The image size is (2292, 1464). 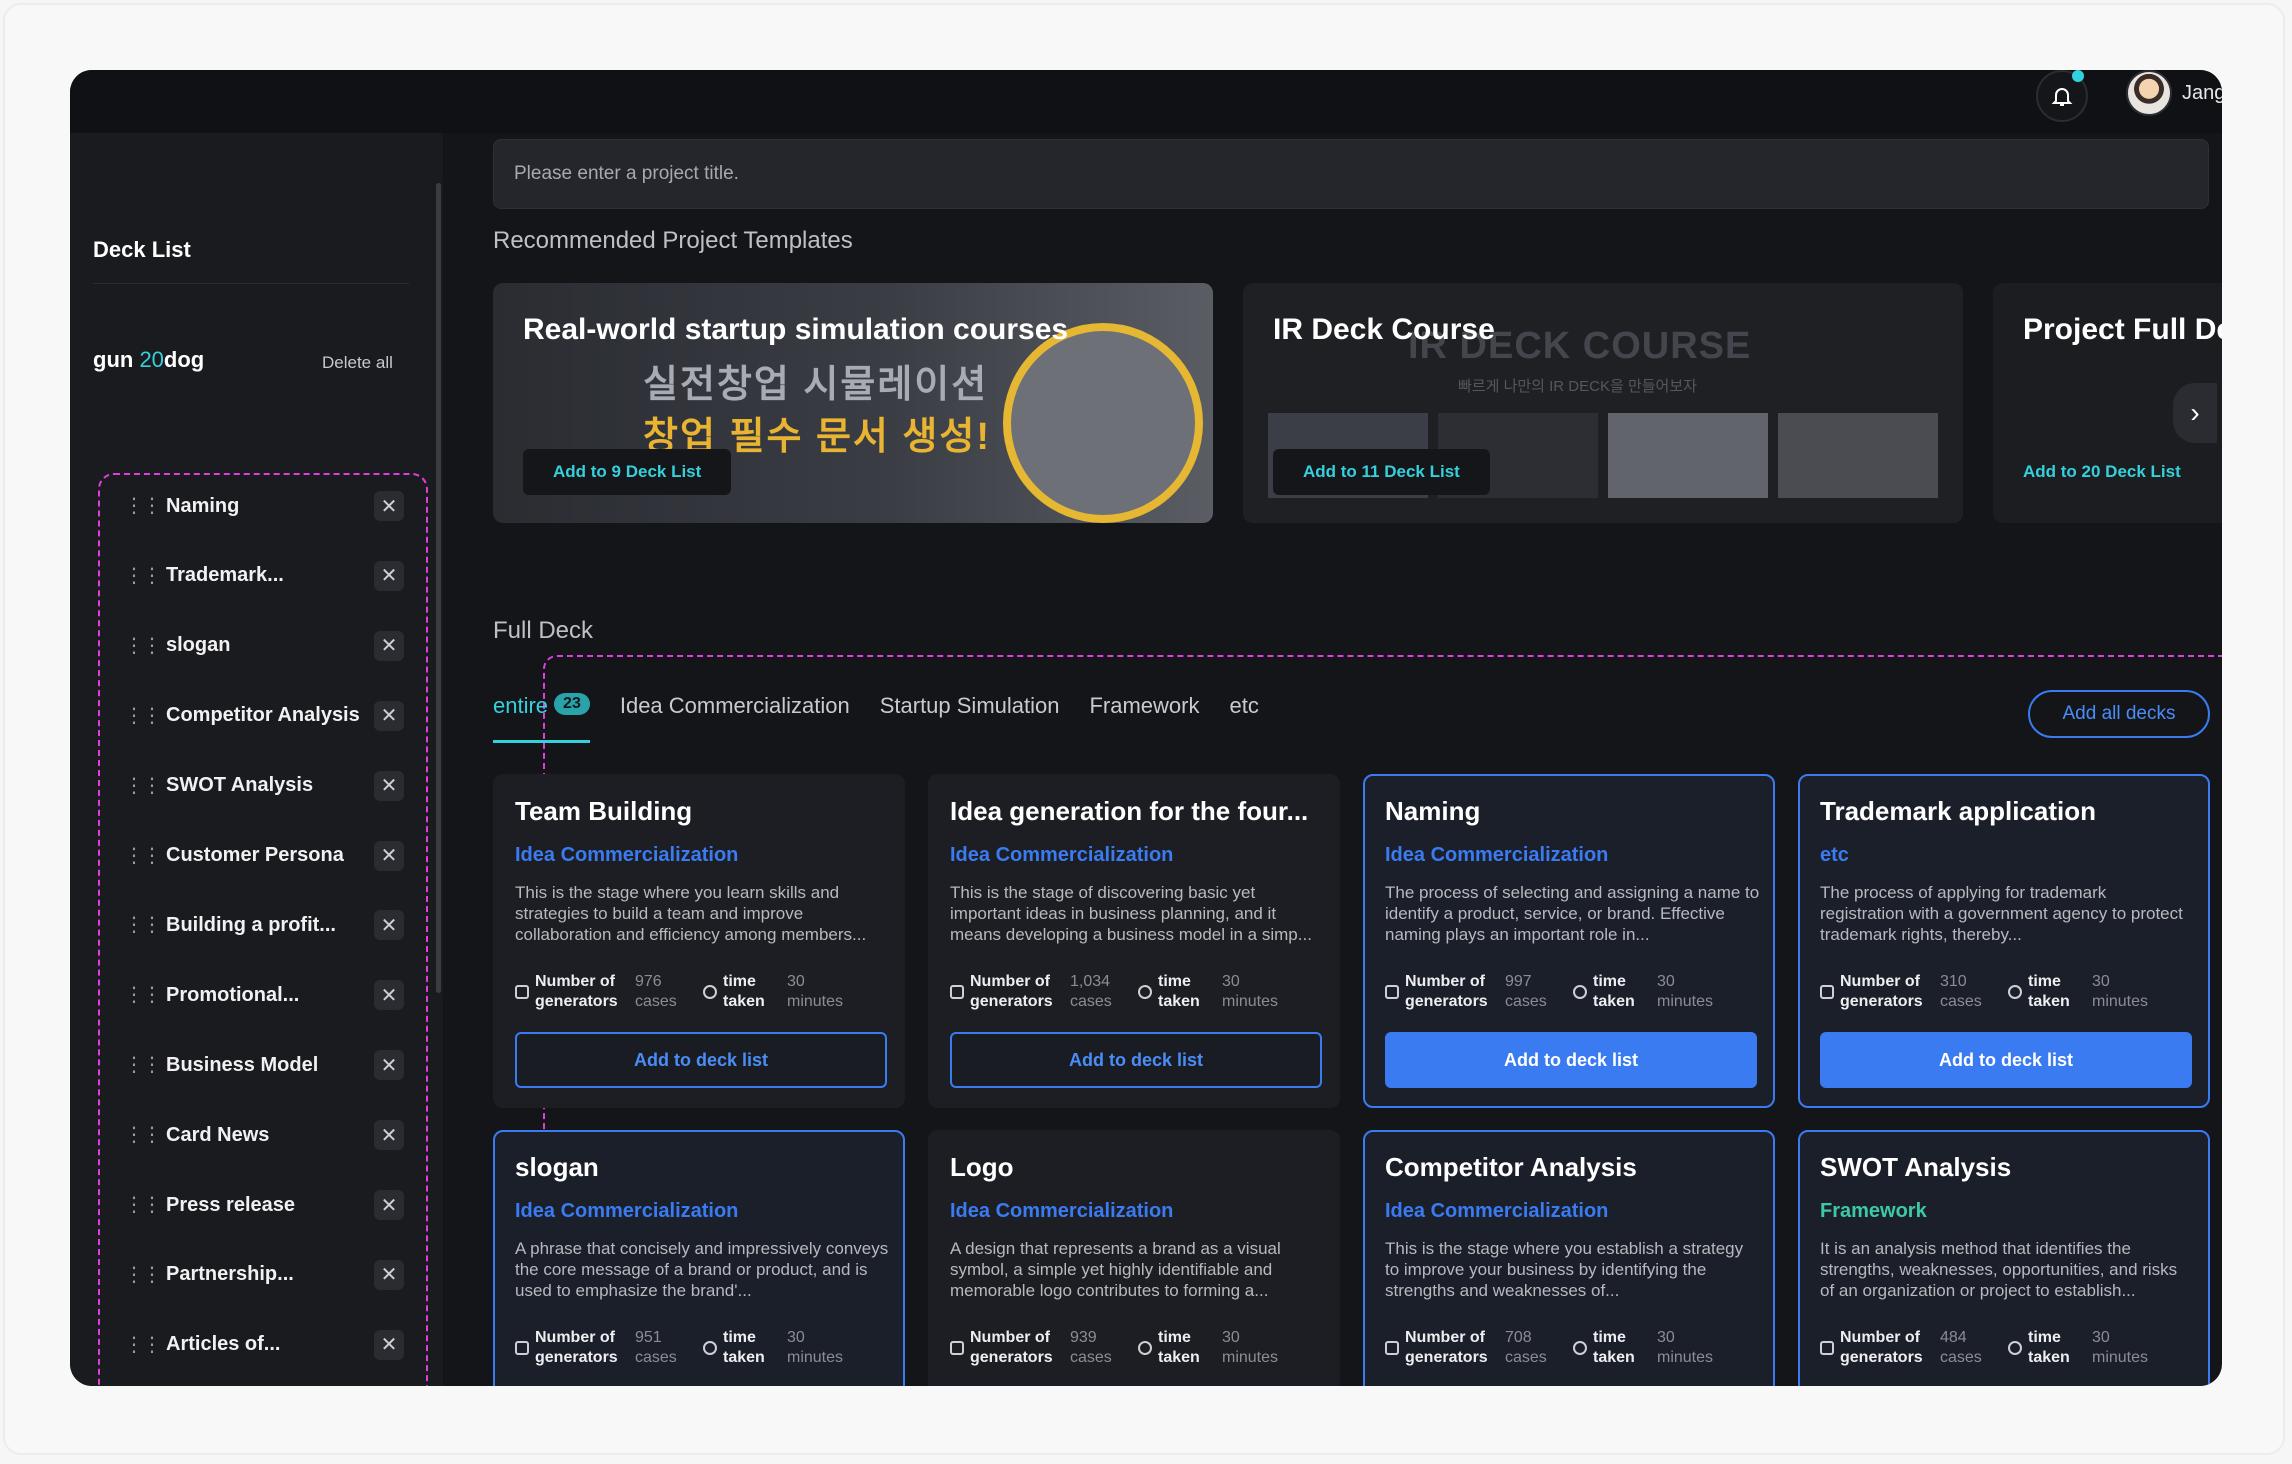 I want to click on card-category: Idea Commercialization, so click(x=627, y=855).